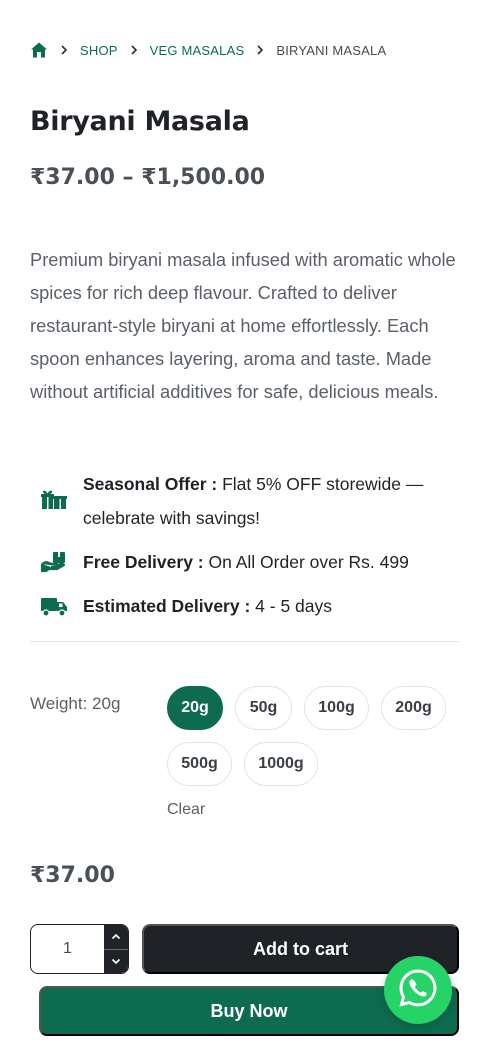  I want to click on price-range: ₹37.00 – ₹1,500.00, so click(148, 177).